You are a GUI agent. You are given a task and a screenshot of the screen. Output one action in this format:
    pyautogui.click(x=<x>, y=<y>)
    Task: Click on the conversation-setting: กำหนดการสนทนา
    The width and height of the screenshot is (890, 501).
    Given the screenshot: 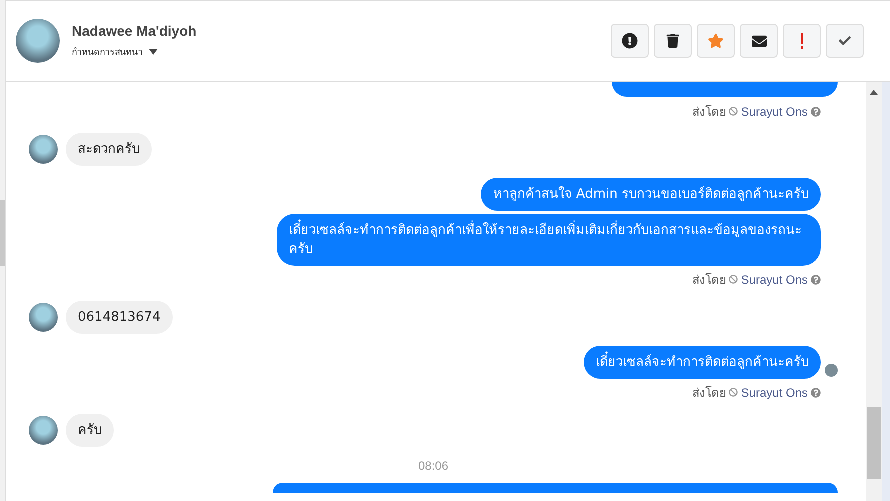 What is the action you would take?
    pyautogui.click(x=107, y=52)
    